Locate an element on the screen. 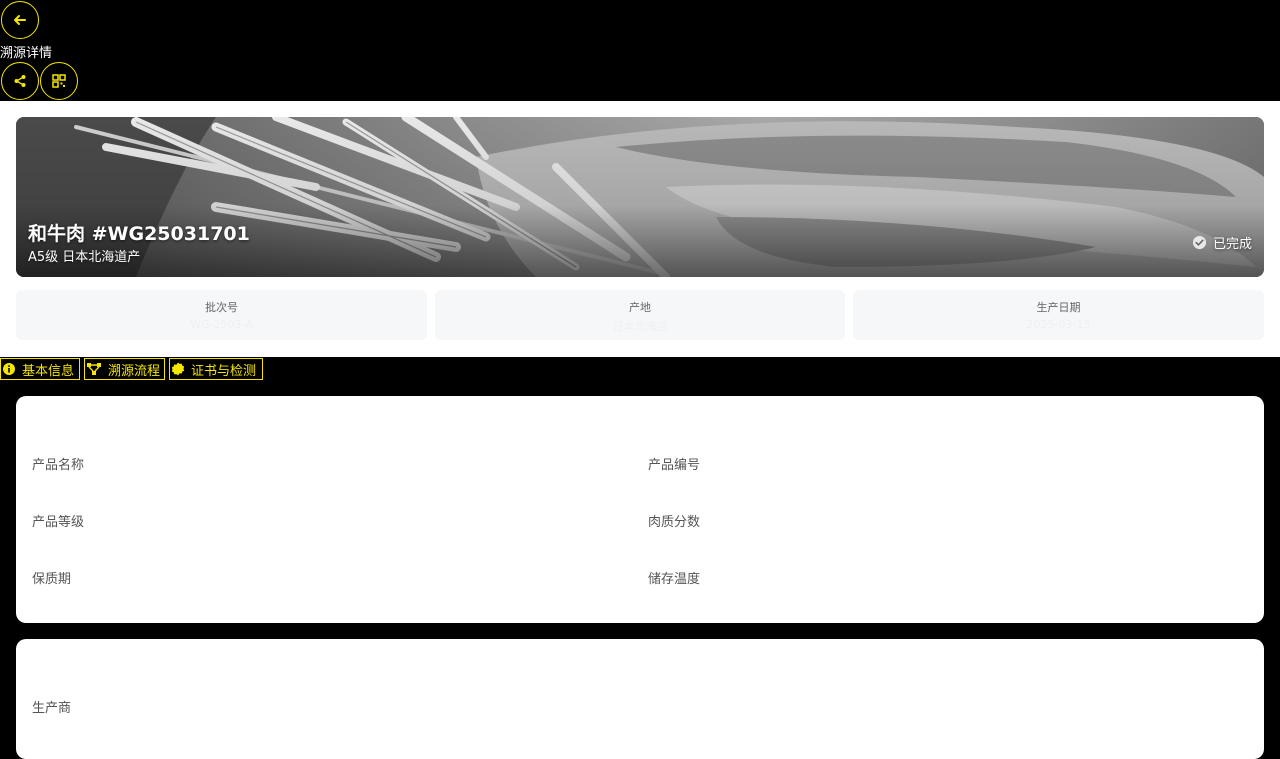 This screenshot has height=759, width=1280. tab-certificates: 证书与检测 is located at coordinates (216, 369).